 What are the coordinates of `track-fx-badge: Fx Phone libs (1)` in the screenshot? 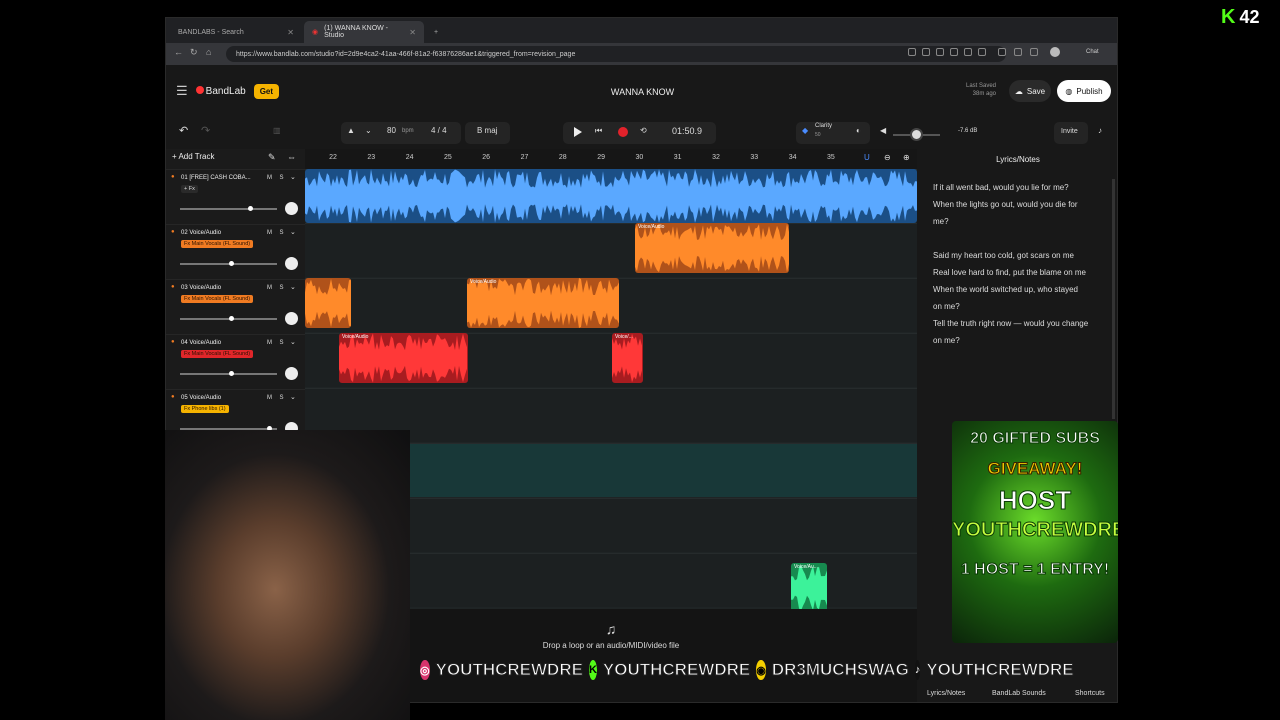 It's located at (205, 409).